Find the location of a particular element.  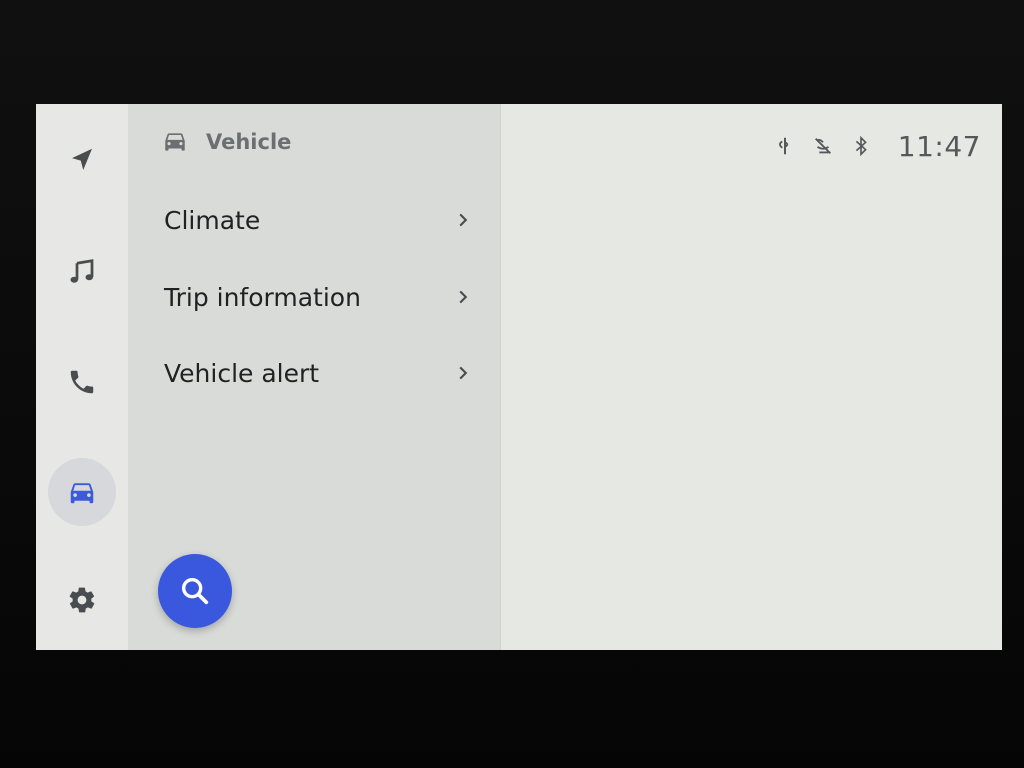

menu-item-label: Vehicle alert is located at coordinates (242, 373).